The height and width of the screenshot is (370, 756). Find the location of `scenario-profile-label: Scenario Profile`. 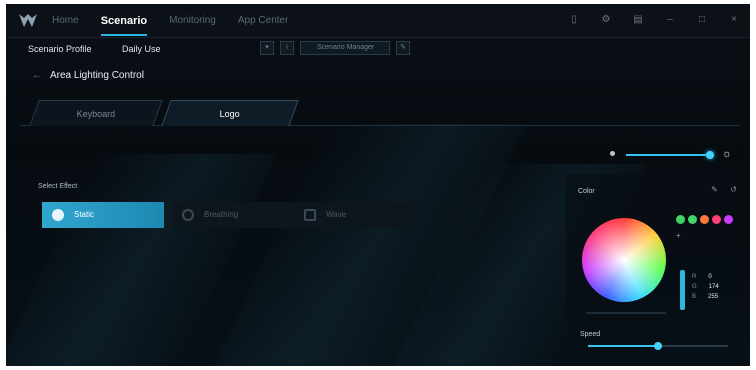

scenario-profile-label: Scenario Profile is located at coordinates (60, 49).